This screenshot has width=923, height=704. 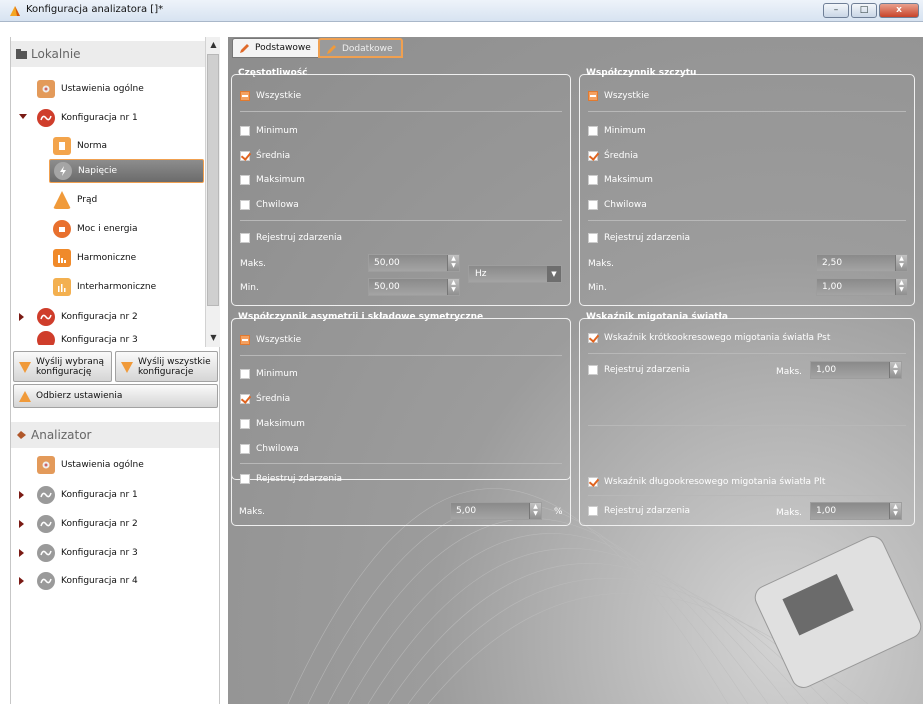 I want to click on asym-min-checkbox, so click(x=245, y=374).